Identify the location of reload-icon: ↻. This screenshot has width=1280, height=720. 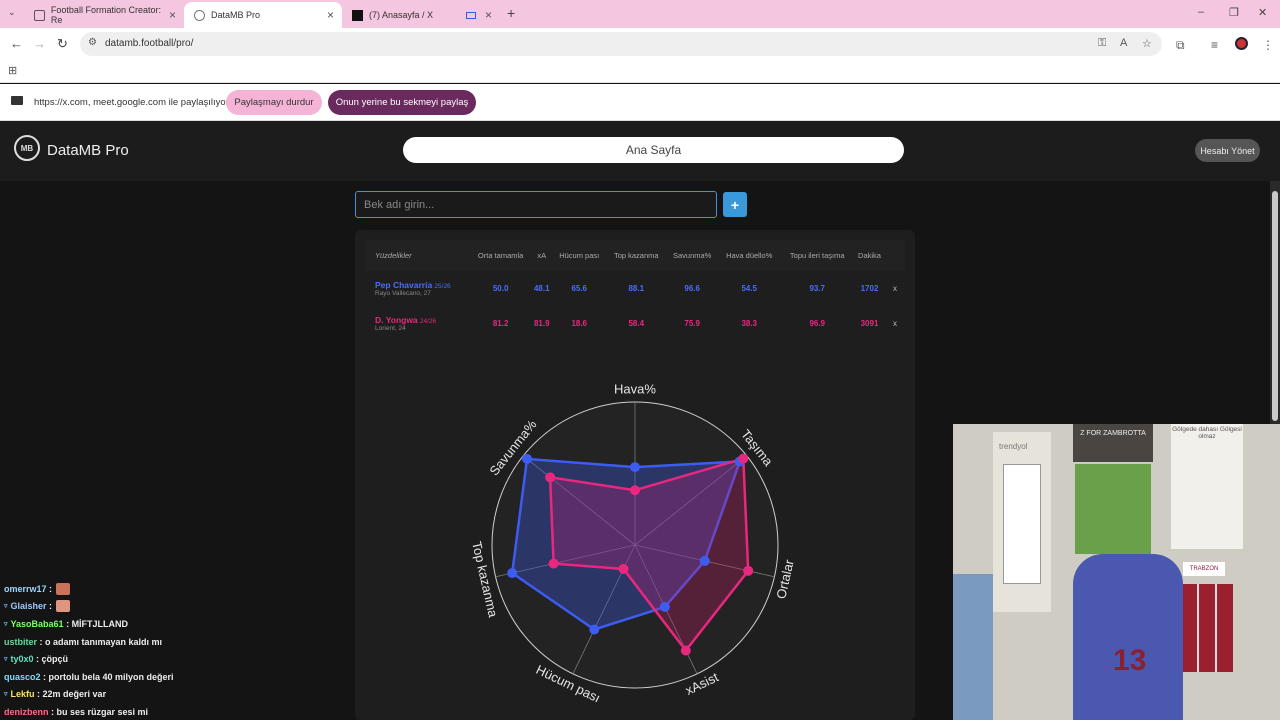
(62, 44).